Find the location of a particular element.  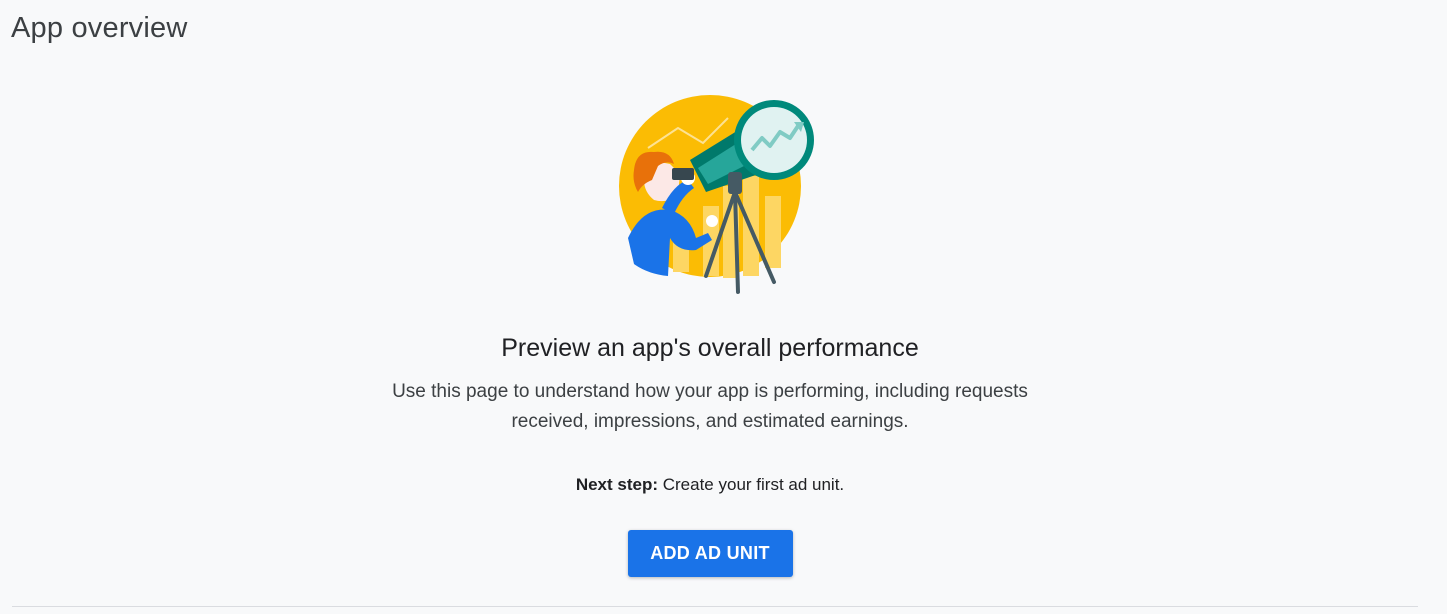

empty-state-headline: Preview an app's overall performance is located at coordinates (710, 348).